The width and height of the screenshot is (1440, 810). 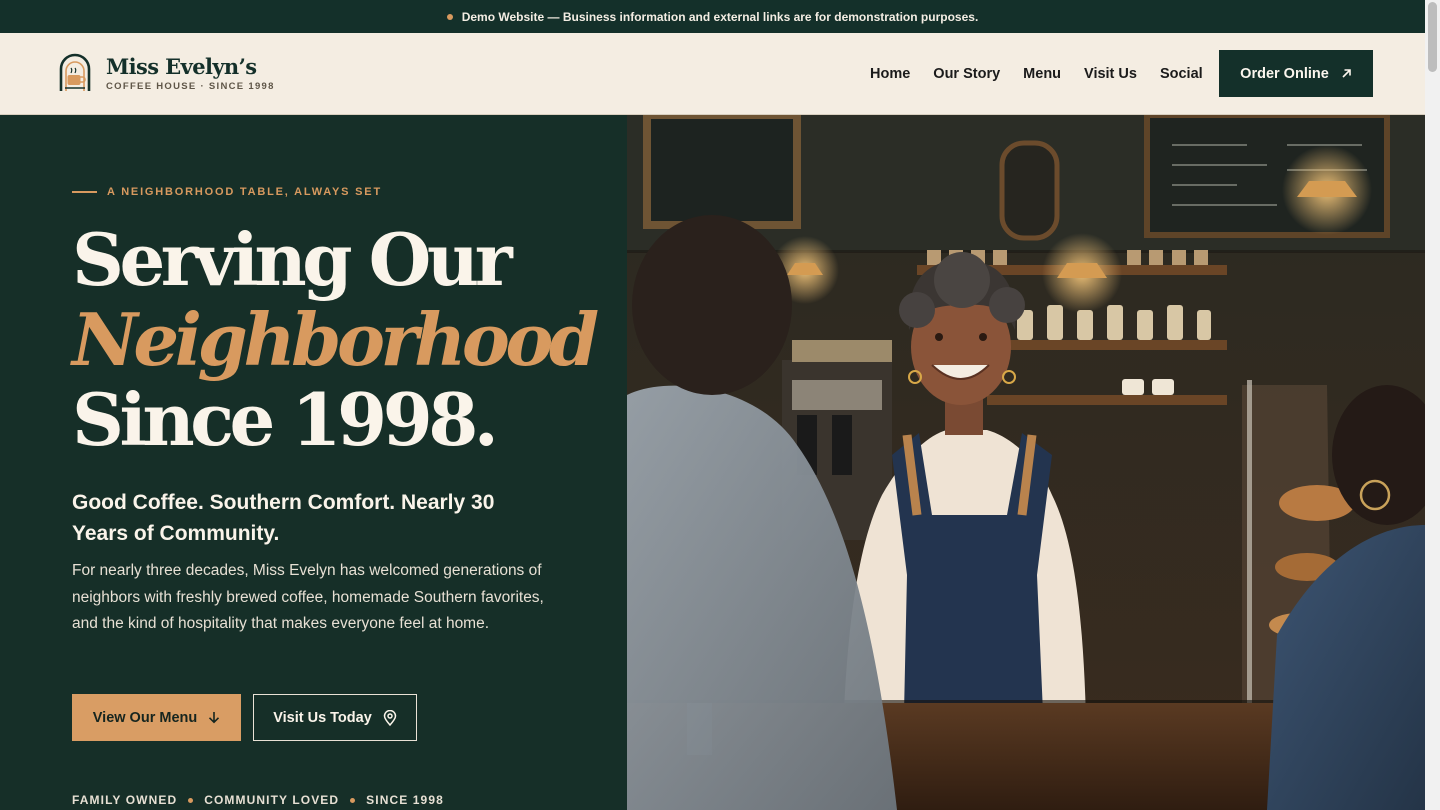 I want to click on arrow-down-icon, so click(x=214, y=718).